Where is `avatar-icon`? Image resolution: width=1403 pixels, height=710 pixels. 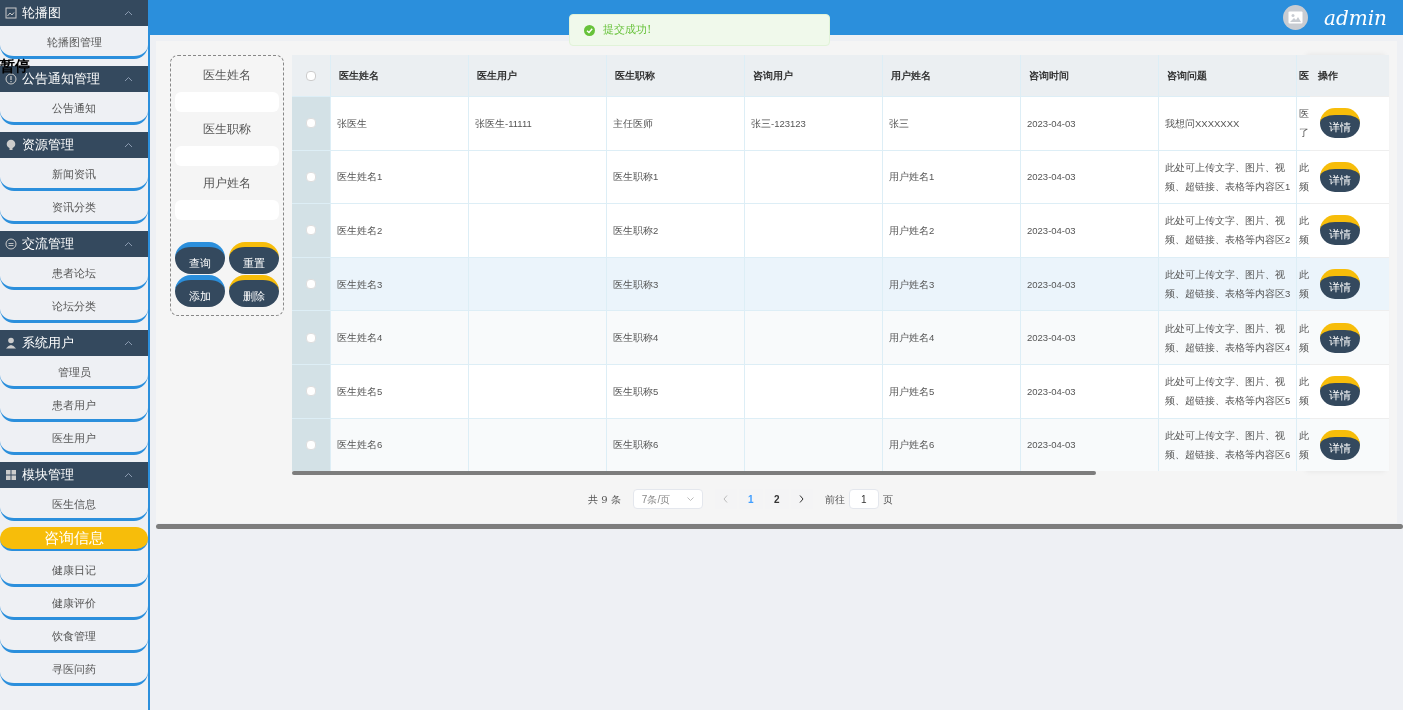
avatar-icon is located at coordinates (1296, 17).